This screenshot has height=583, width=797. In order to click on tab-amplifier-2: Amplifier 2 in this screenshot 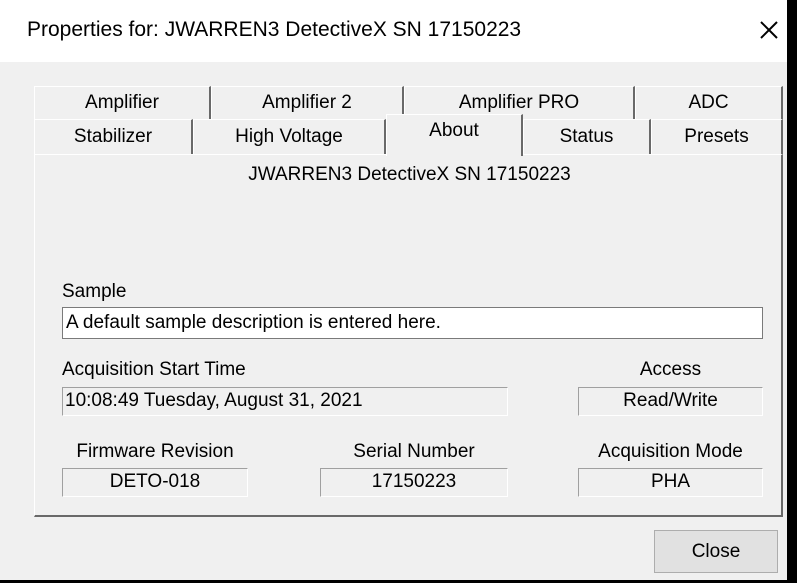, I will do `click(307, 102)`.